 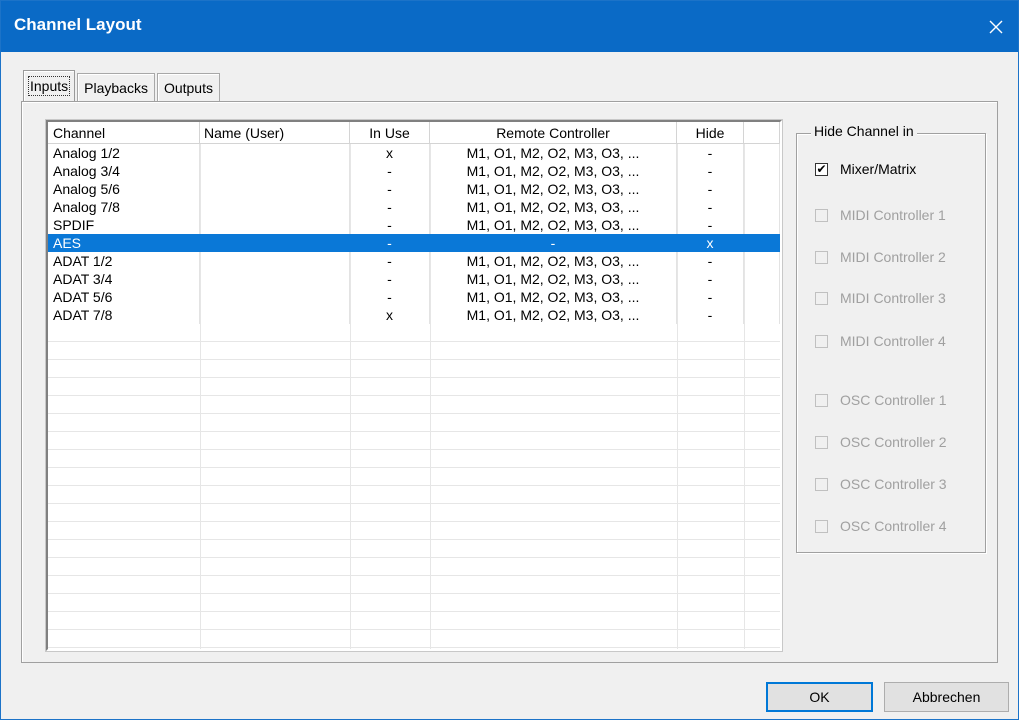 What do you see at coordinates (710, 133) in the screenshot?
I see `column-header-hide: Hide` at bounding box center [710, 133].